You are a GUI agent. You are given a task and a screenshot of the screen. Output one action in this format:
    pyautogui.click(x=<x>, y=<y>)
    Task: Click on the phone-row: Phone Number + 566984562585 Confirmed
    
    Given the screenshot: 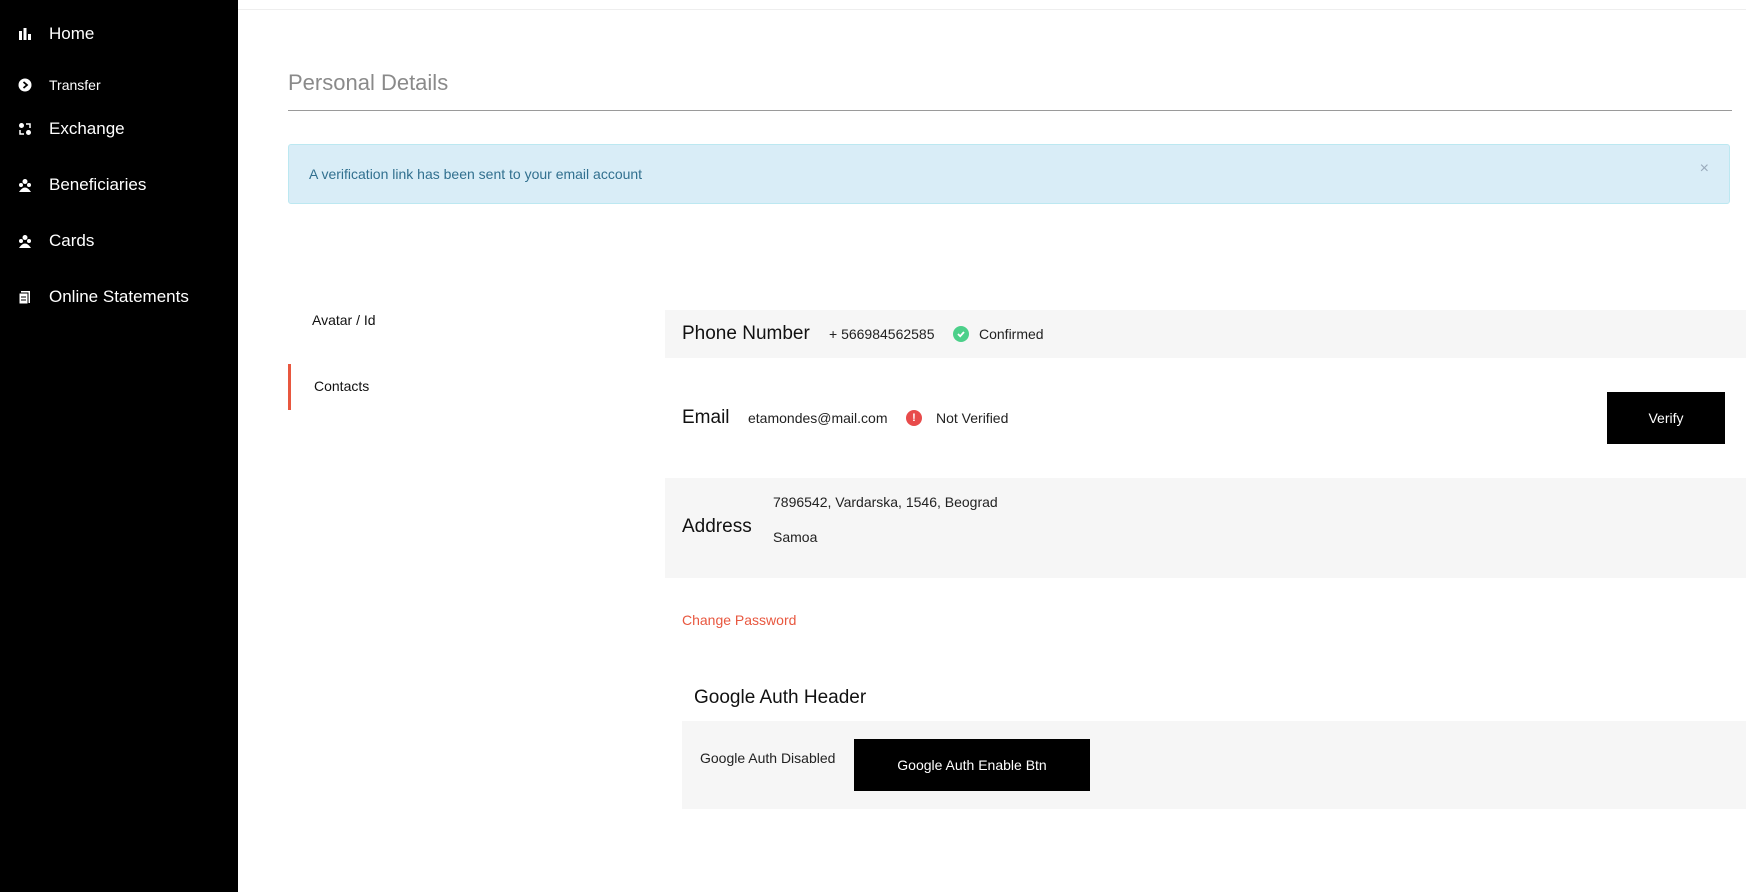 What is the action you would take?
    pyautogui.click(x=1205, y=334)
    